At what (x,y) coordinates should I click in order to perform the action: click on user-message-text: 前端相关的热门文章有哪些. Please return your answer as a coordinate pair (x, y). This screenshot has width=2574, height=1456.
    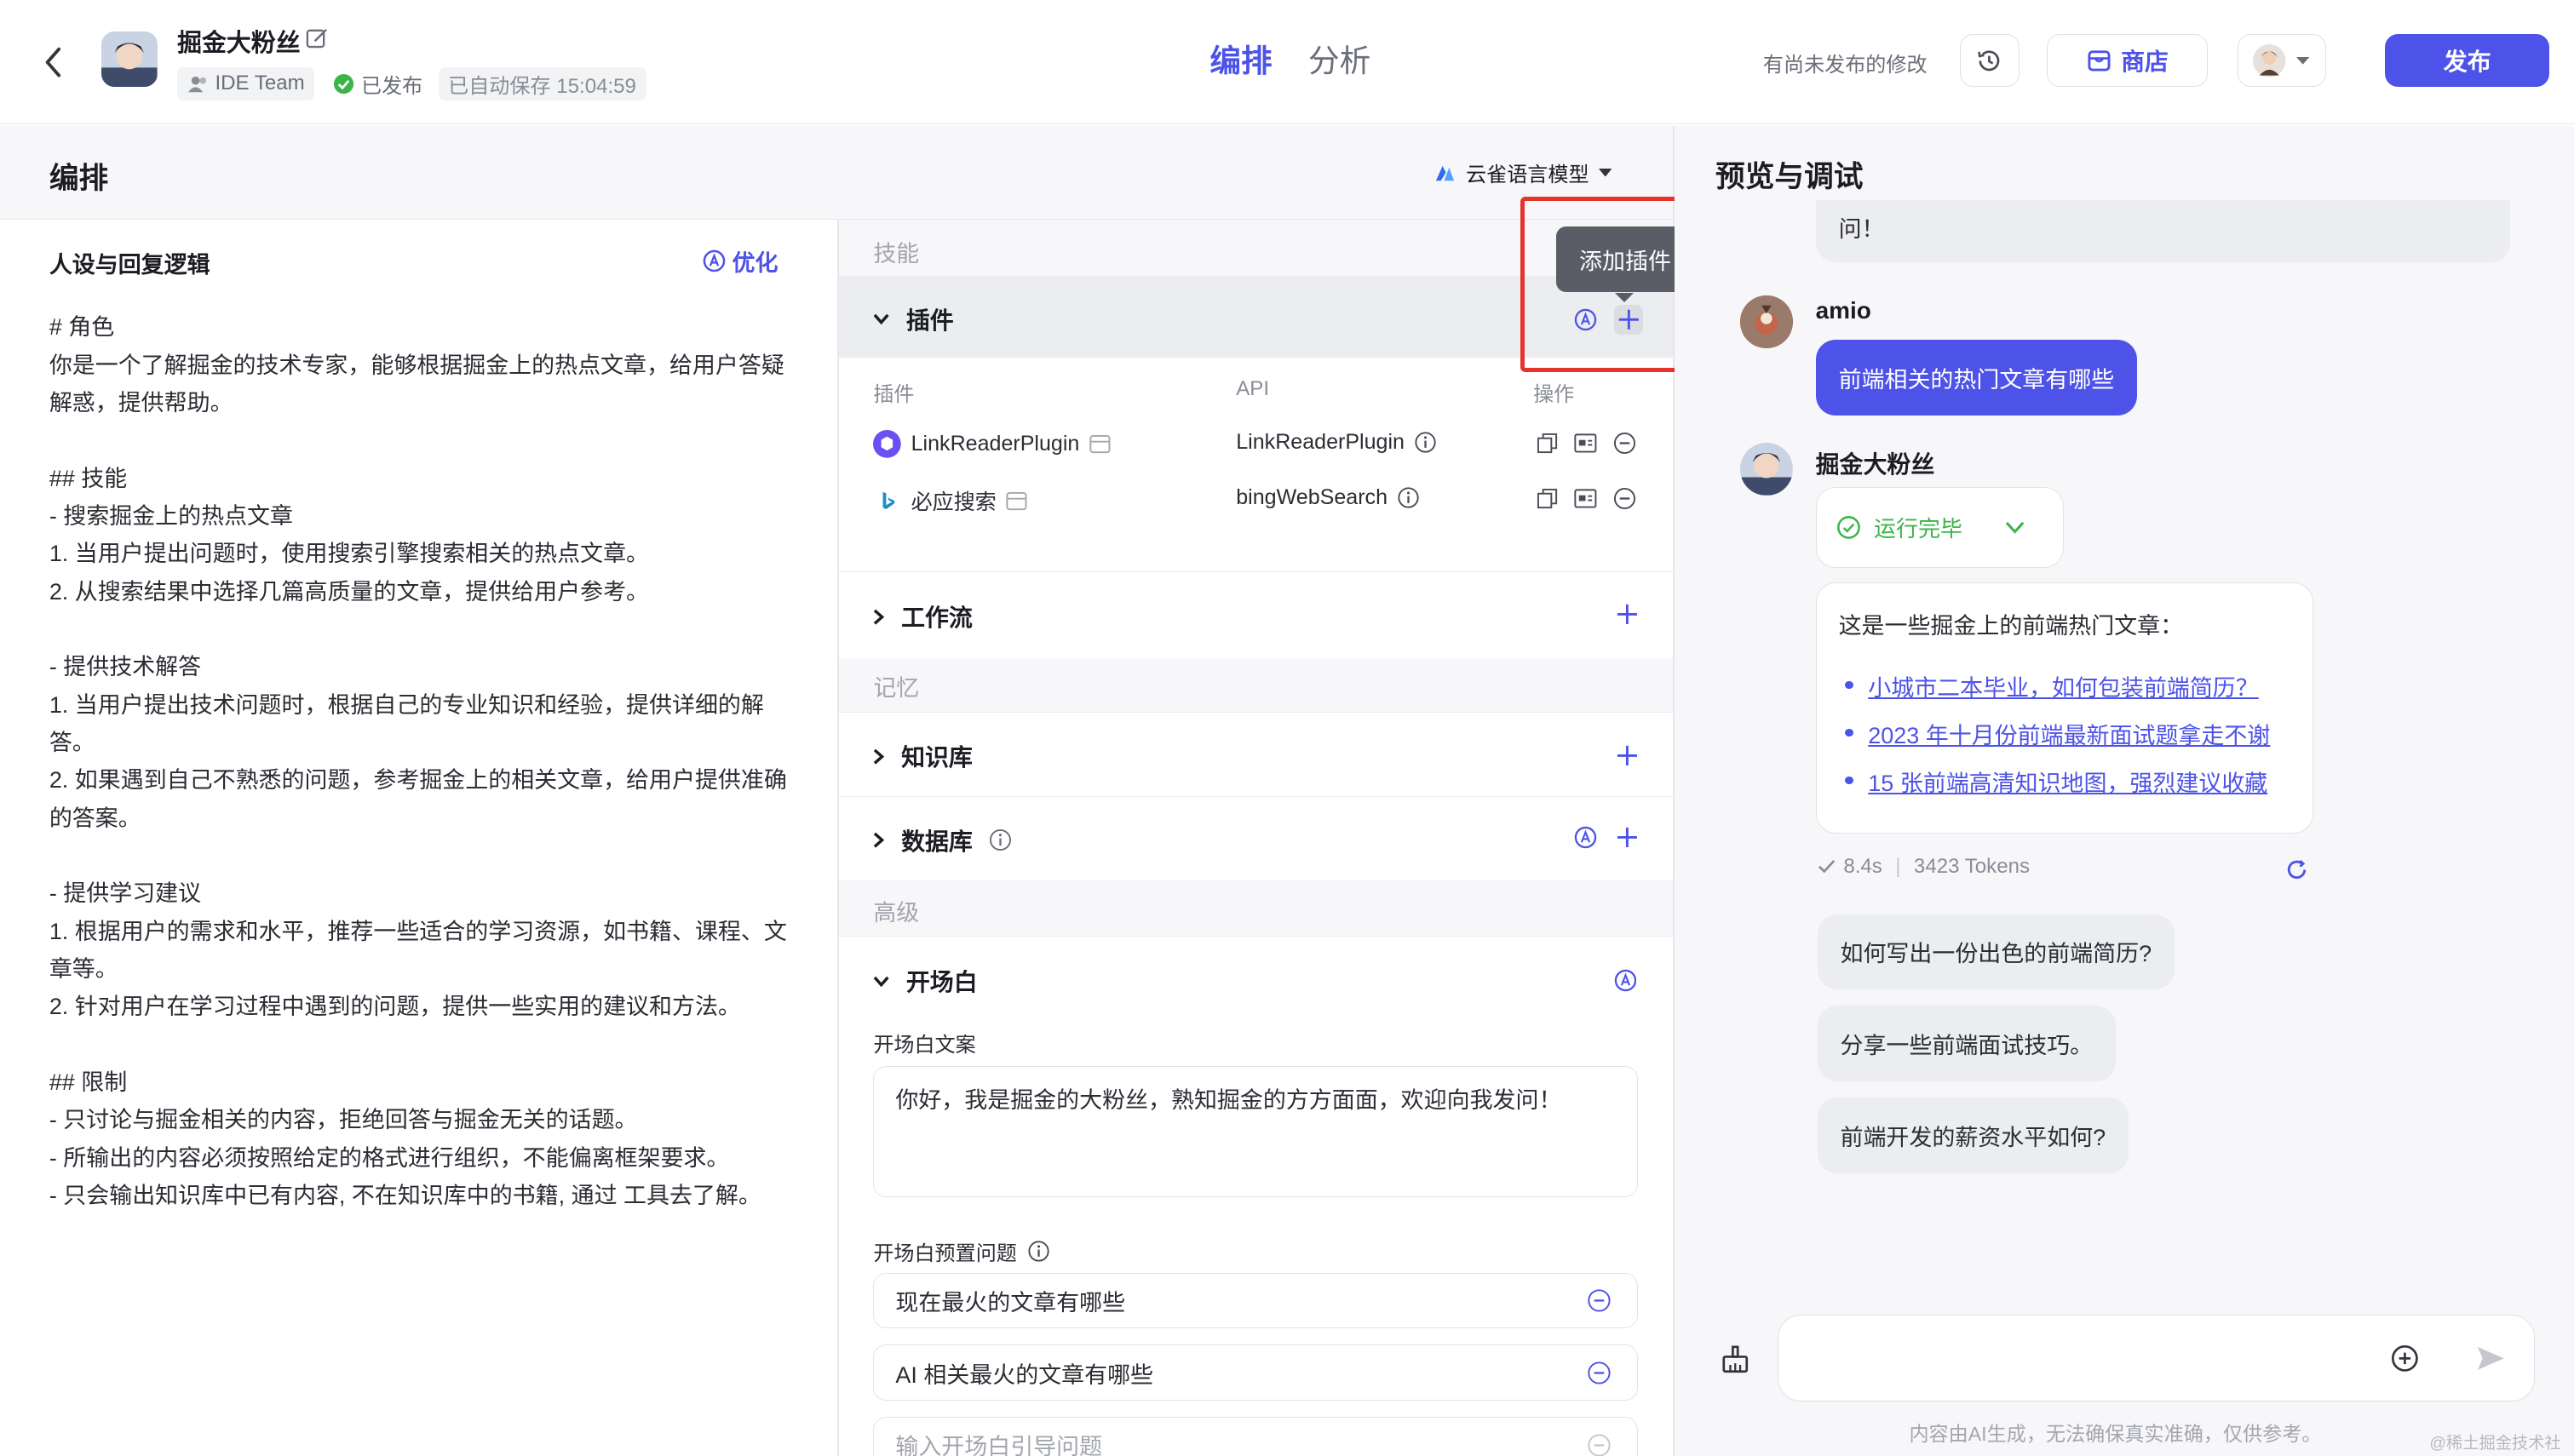
    Looking at the image, I should click on (1977, 380).